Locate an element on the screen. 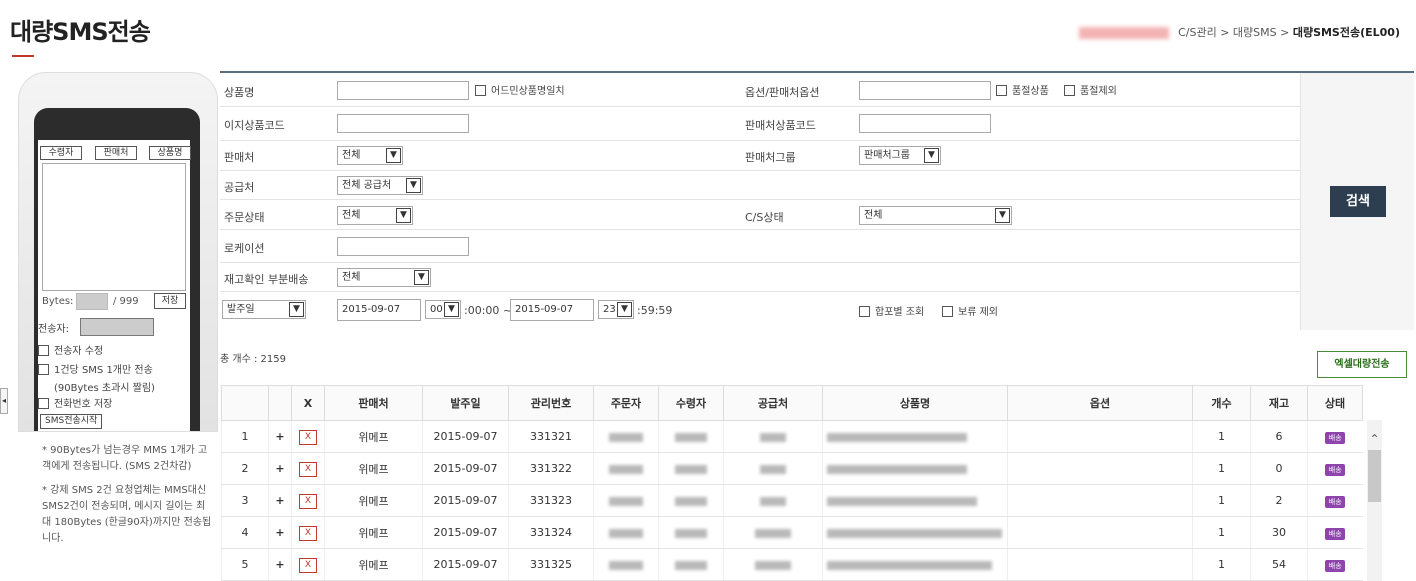  edit-sender-option: 전송자 수정 is located at coordinates (70, 349).